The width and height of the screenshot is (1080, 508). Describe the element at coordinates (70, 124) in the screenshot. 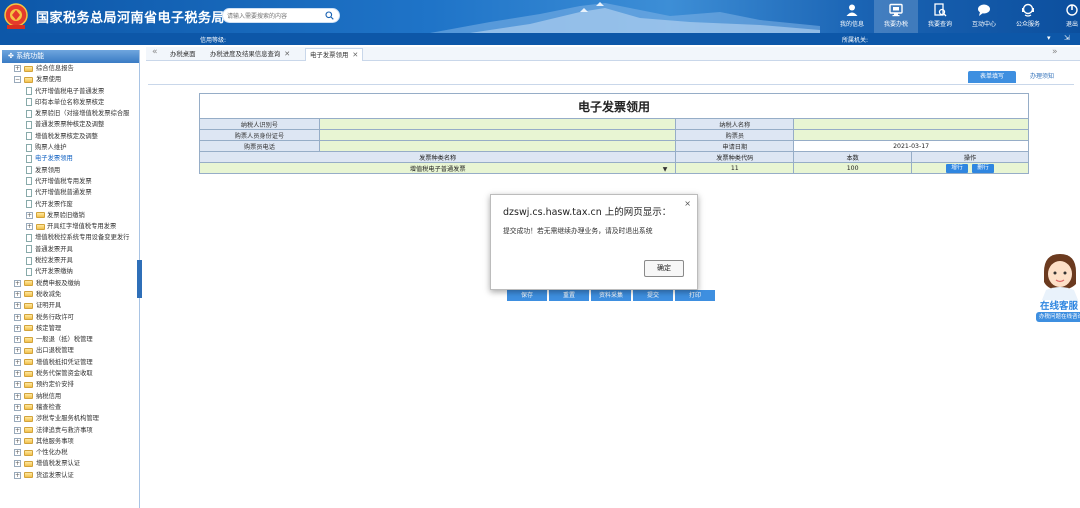

I see `tree-item: 普通发票票种核定及调整` at that location.